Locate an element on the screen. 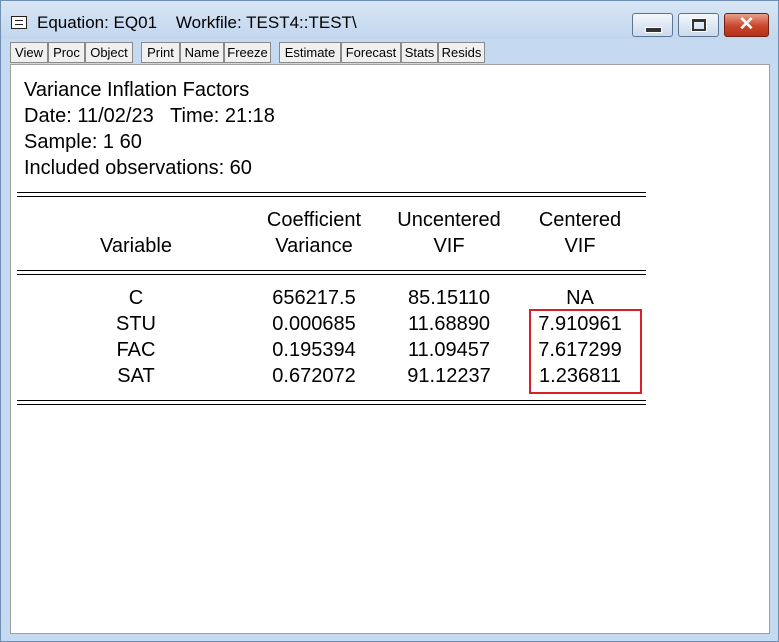  close-button: ✕ is located at coordinates (746, 25).